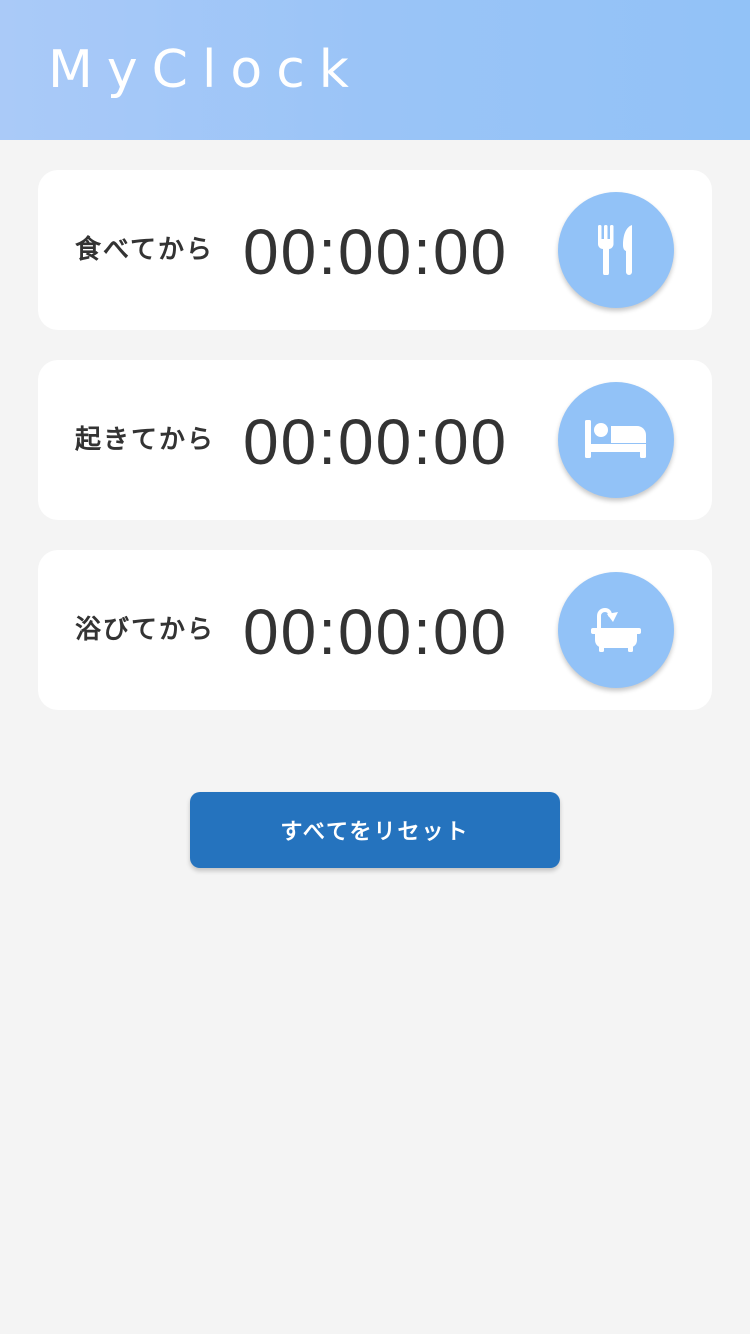 The height and width of the screenshot is (1334, 750). Describe the element at coordinates (145, 440) in the screenshot. I see `timer-label: 起きてから` at that location.